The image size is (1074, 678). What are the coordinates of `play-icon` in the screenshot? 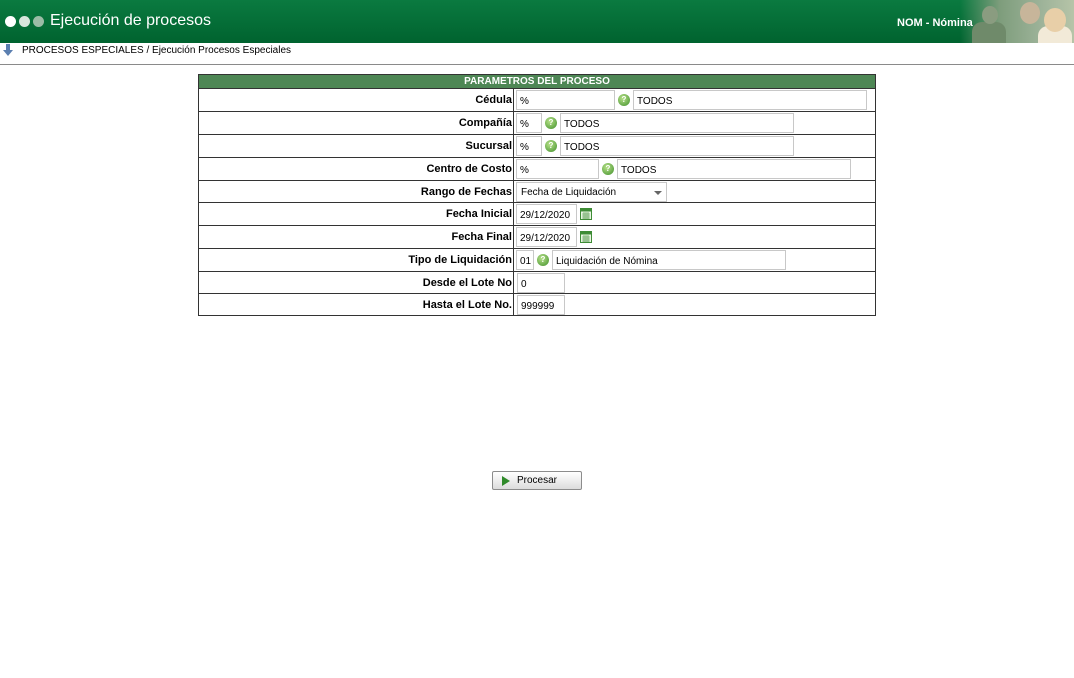 It's located at (506, 481).